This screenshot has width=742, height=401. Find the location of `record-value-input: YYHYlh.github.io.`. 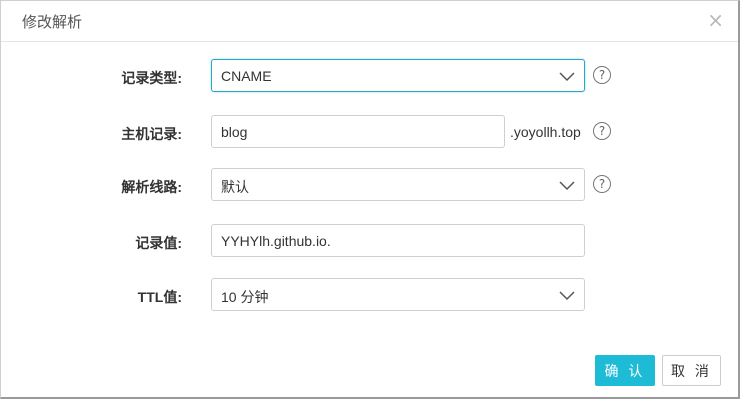

record-value-input: YYHYlh.github.io. is located at coordinates (398, 240).